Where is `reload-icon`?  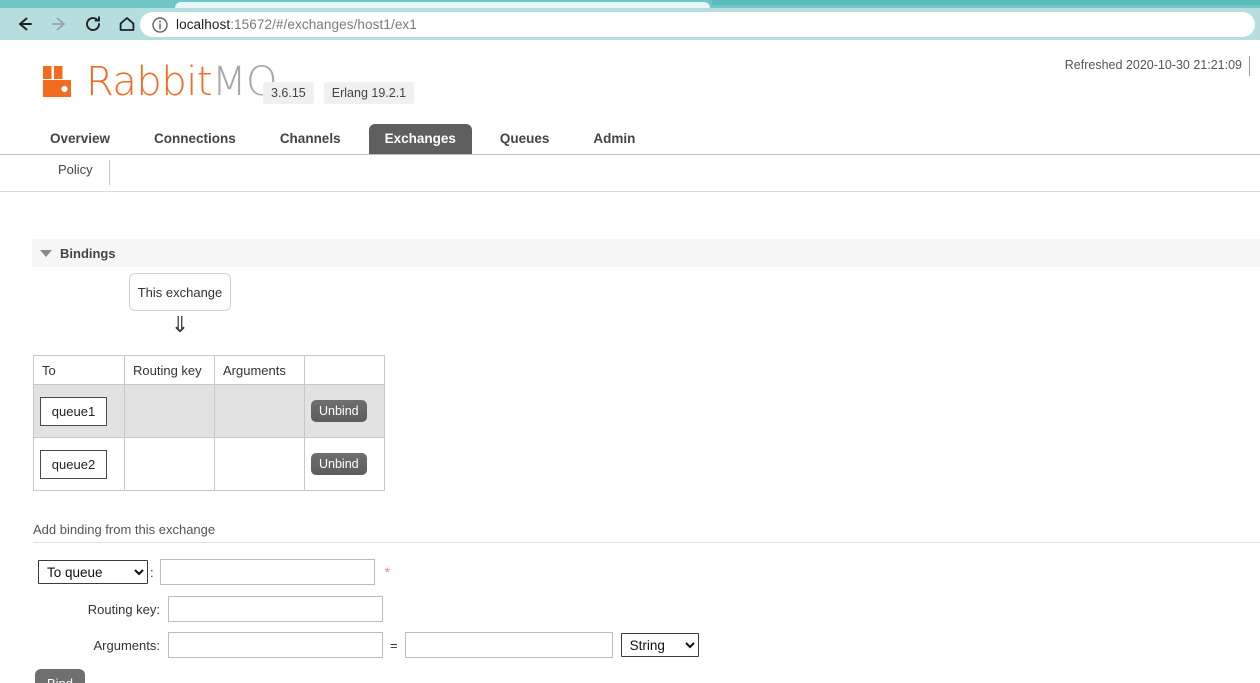
reload-icon is located at coordinates (93, 23).